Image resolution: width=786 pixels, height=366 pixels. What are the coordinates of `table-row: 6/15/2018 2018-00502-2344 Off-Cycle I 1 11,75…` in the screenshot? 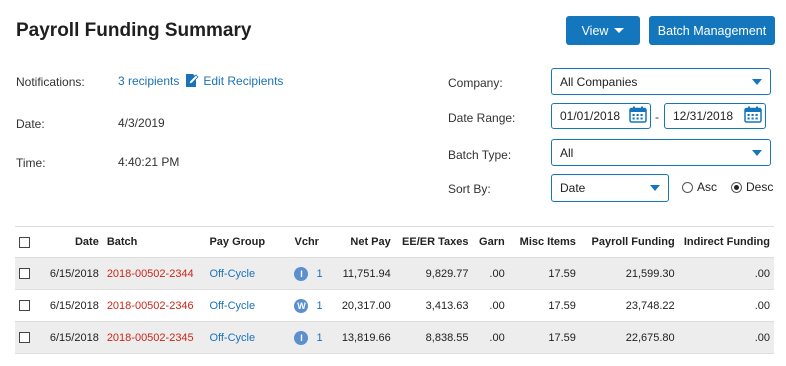 It's located at (394, 273).